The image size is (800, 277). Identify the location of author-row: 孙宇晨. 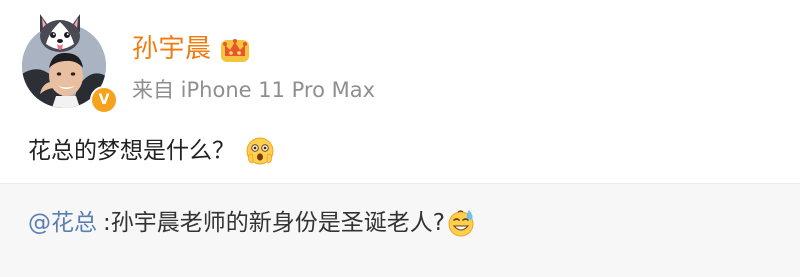
(191, 49).